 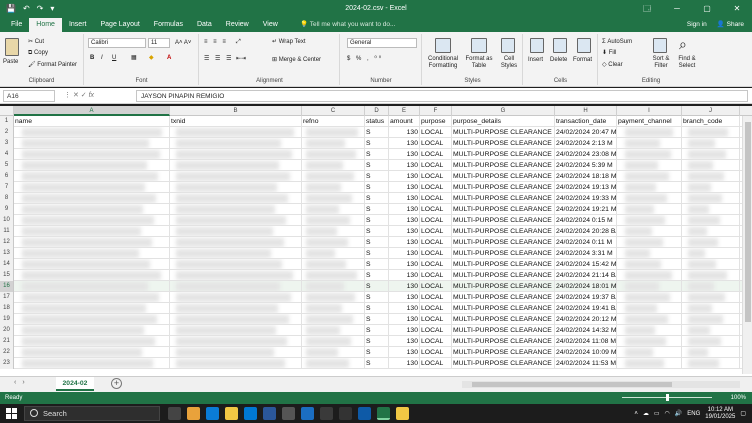 I want to click on zoom-level: 100%, so click(x=738, y=398).